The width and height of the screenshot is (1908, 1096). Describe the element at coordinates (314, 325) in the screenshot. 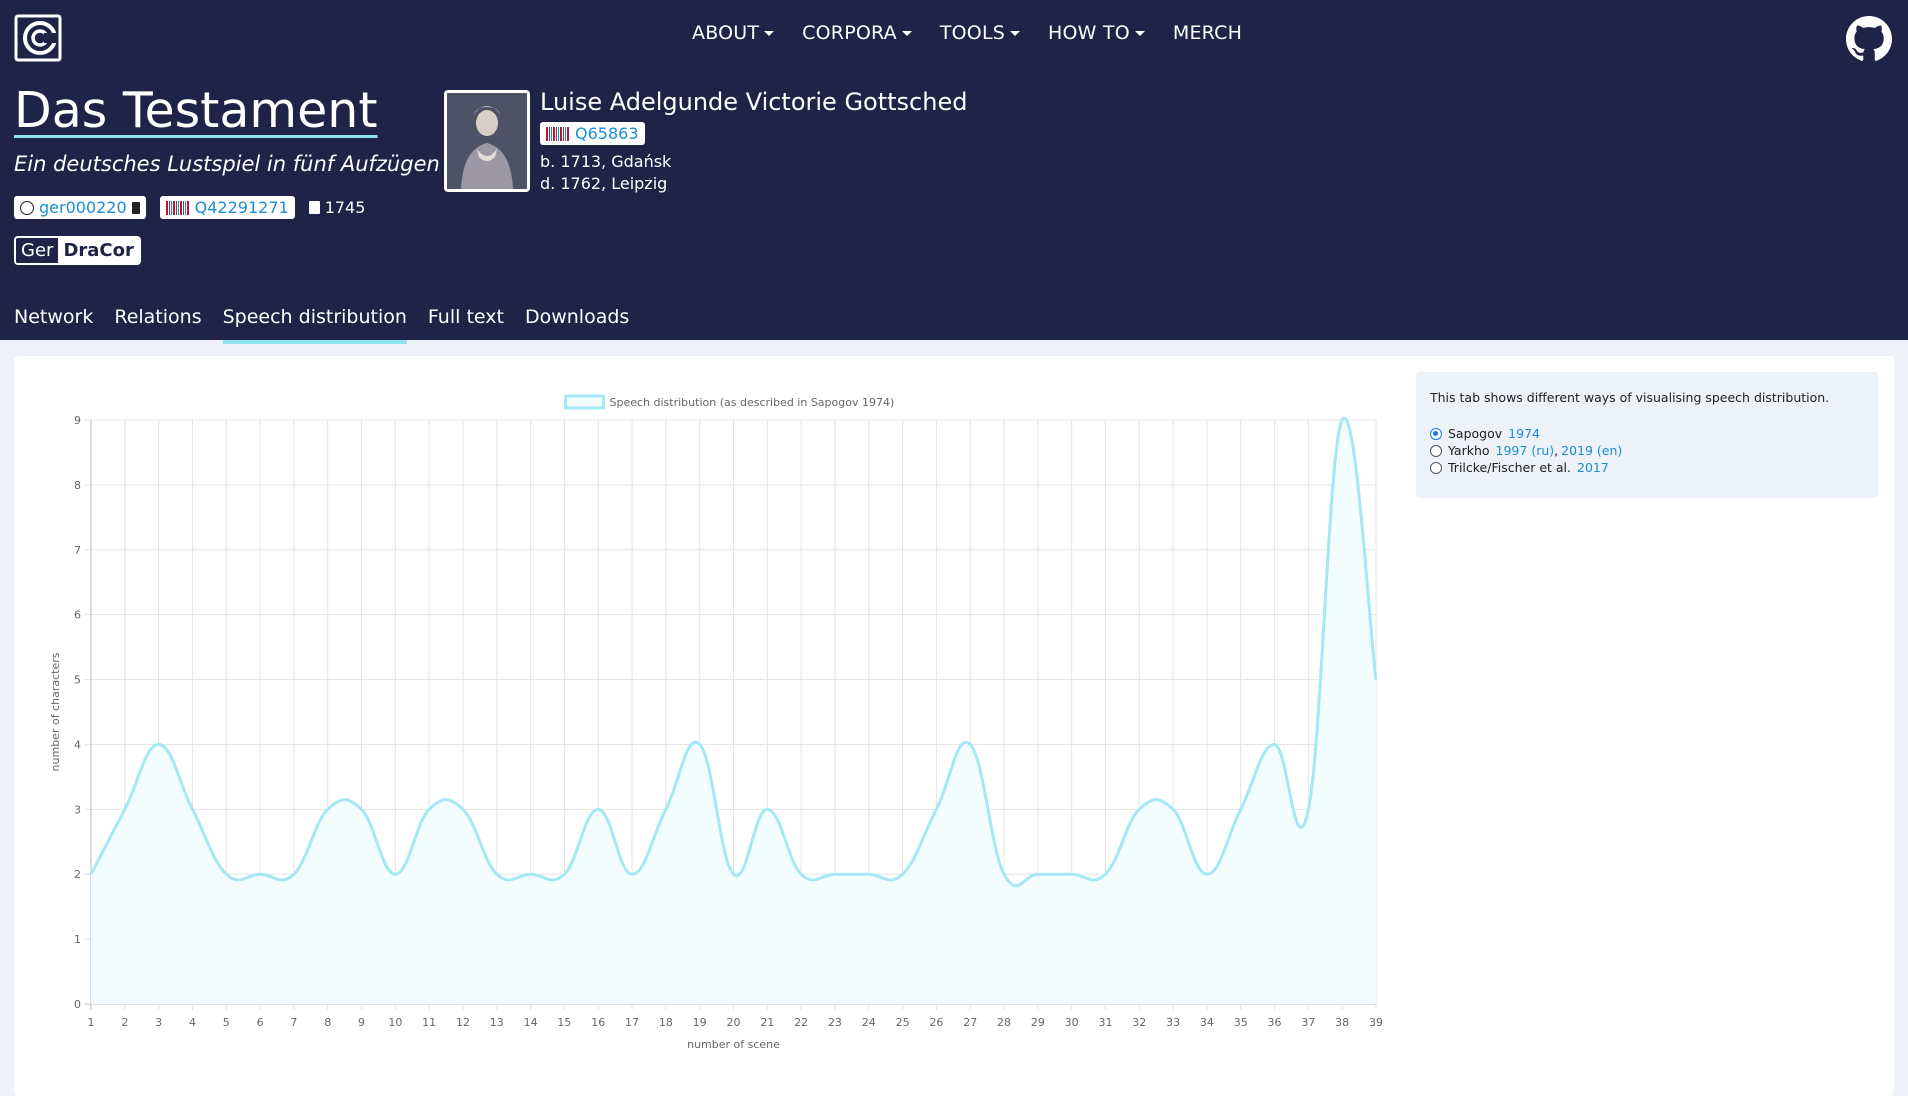

I see `tab-speech-distribution: Speech distribution` at that location.